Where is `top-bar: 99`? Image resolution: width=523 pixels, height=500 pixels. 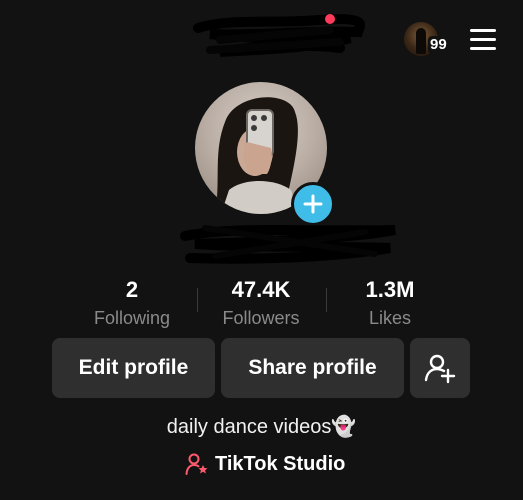 top-bar: 99 is located at coordinates (261, 35).